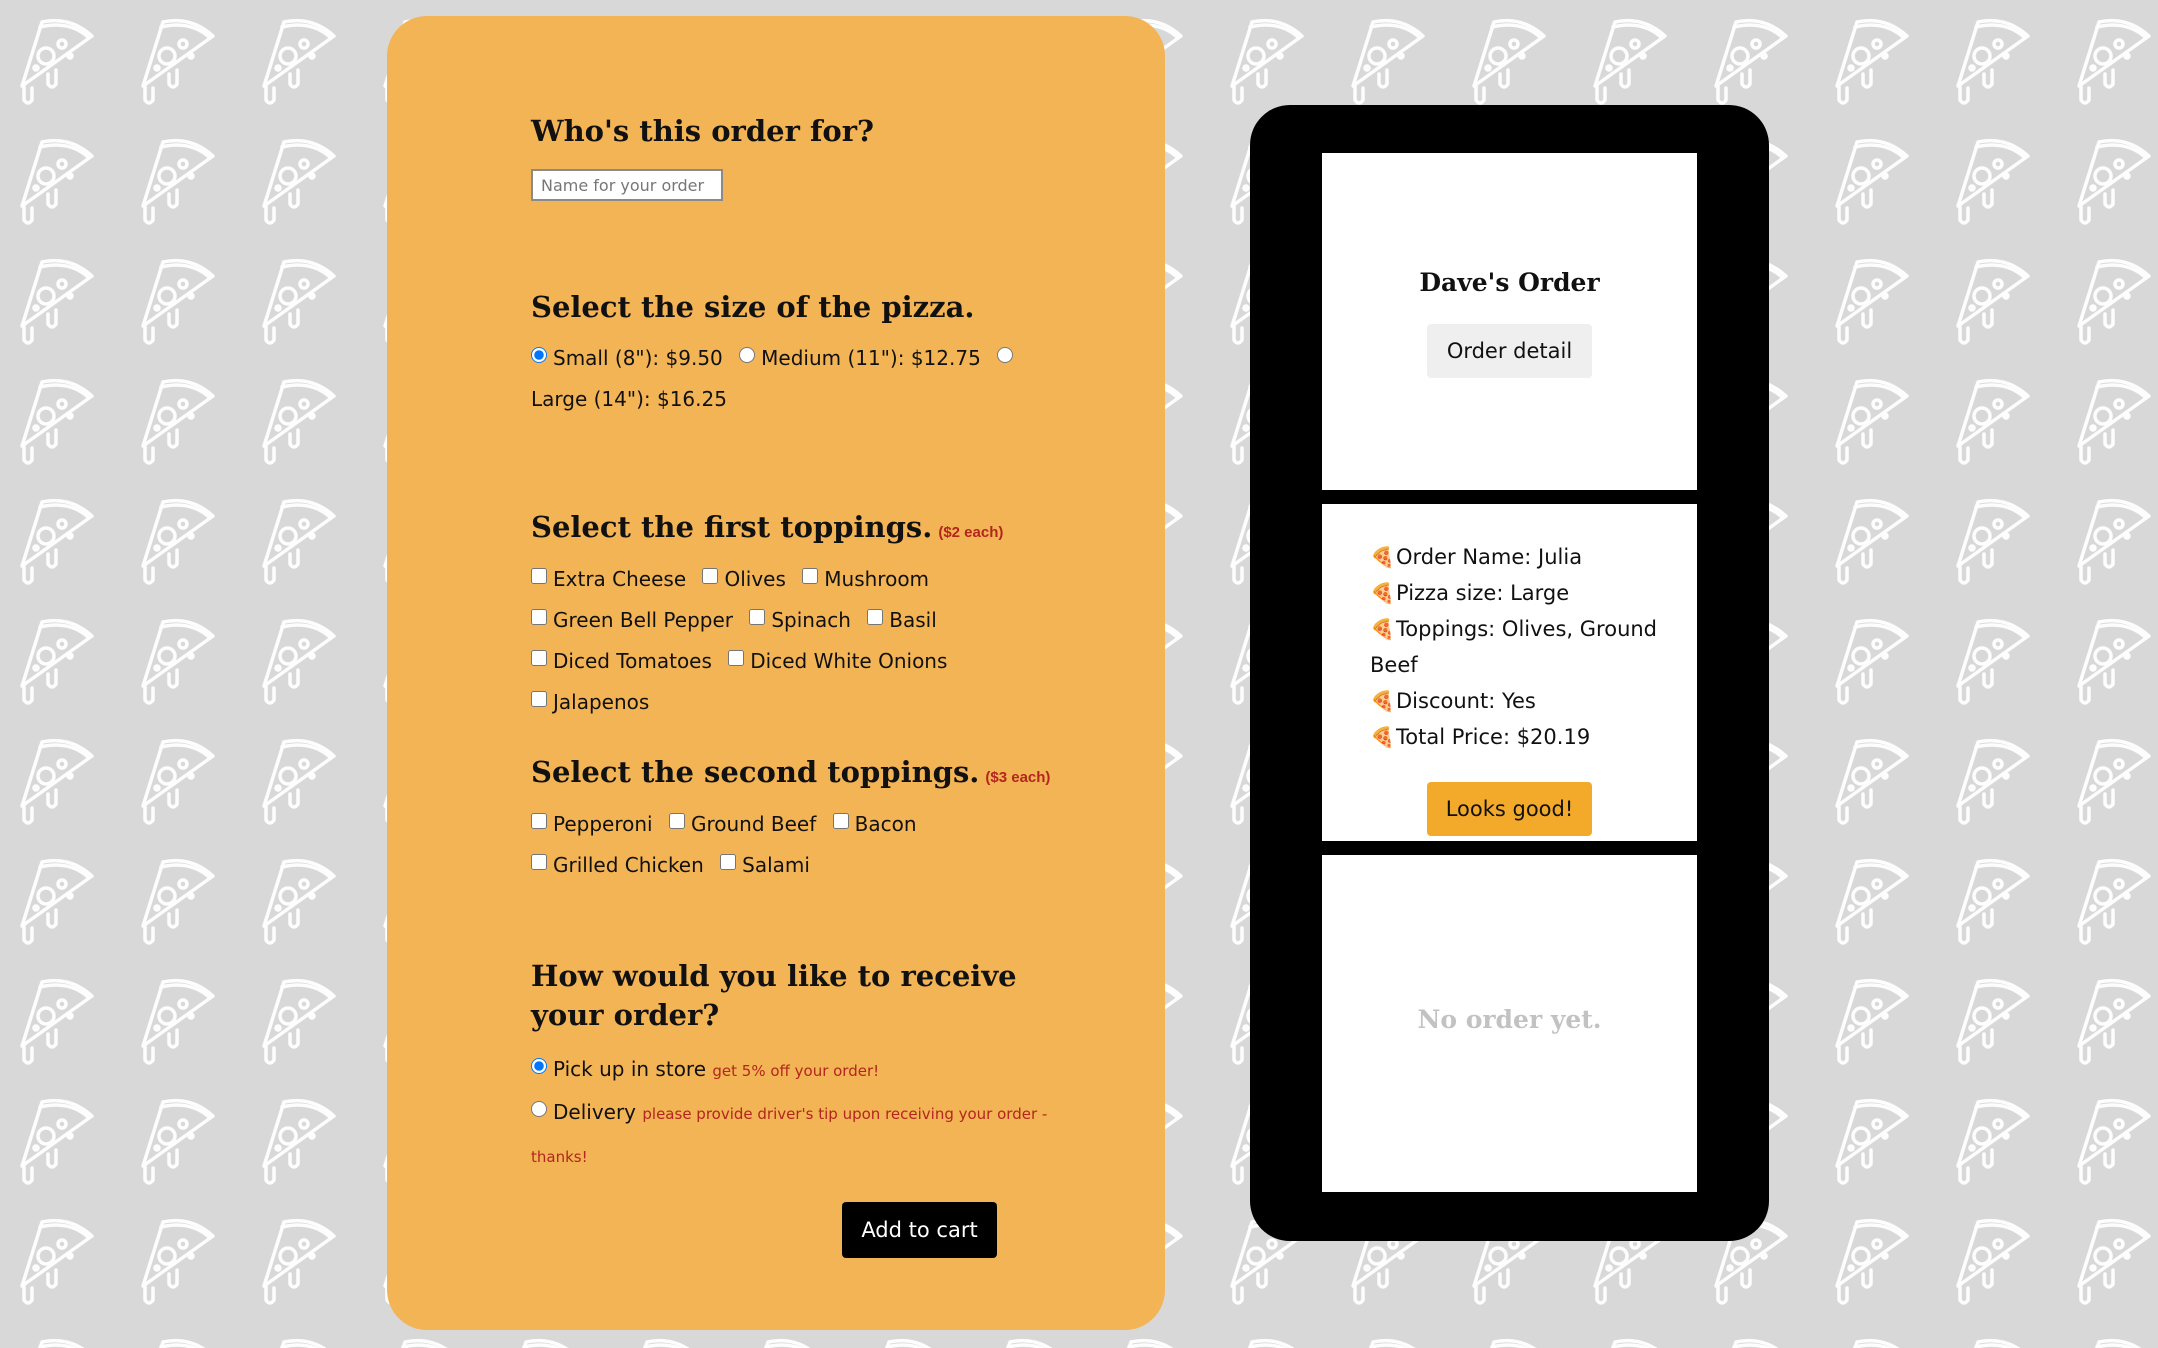 The width and height of the screenshot is (2158, 1348). Describe the element at coordinates (1509, 1019) in the screenshot. I see `no-order-message: No order yet.` at that location.